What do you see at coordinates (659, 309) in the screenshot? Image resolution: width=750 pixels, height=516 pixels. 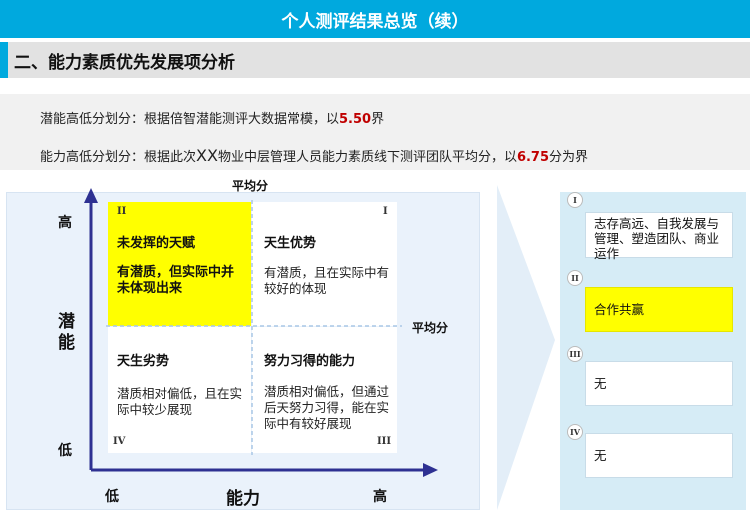 I see `result-ii-box: 合作共赢` at bounding box center [659, 309].